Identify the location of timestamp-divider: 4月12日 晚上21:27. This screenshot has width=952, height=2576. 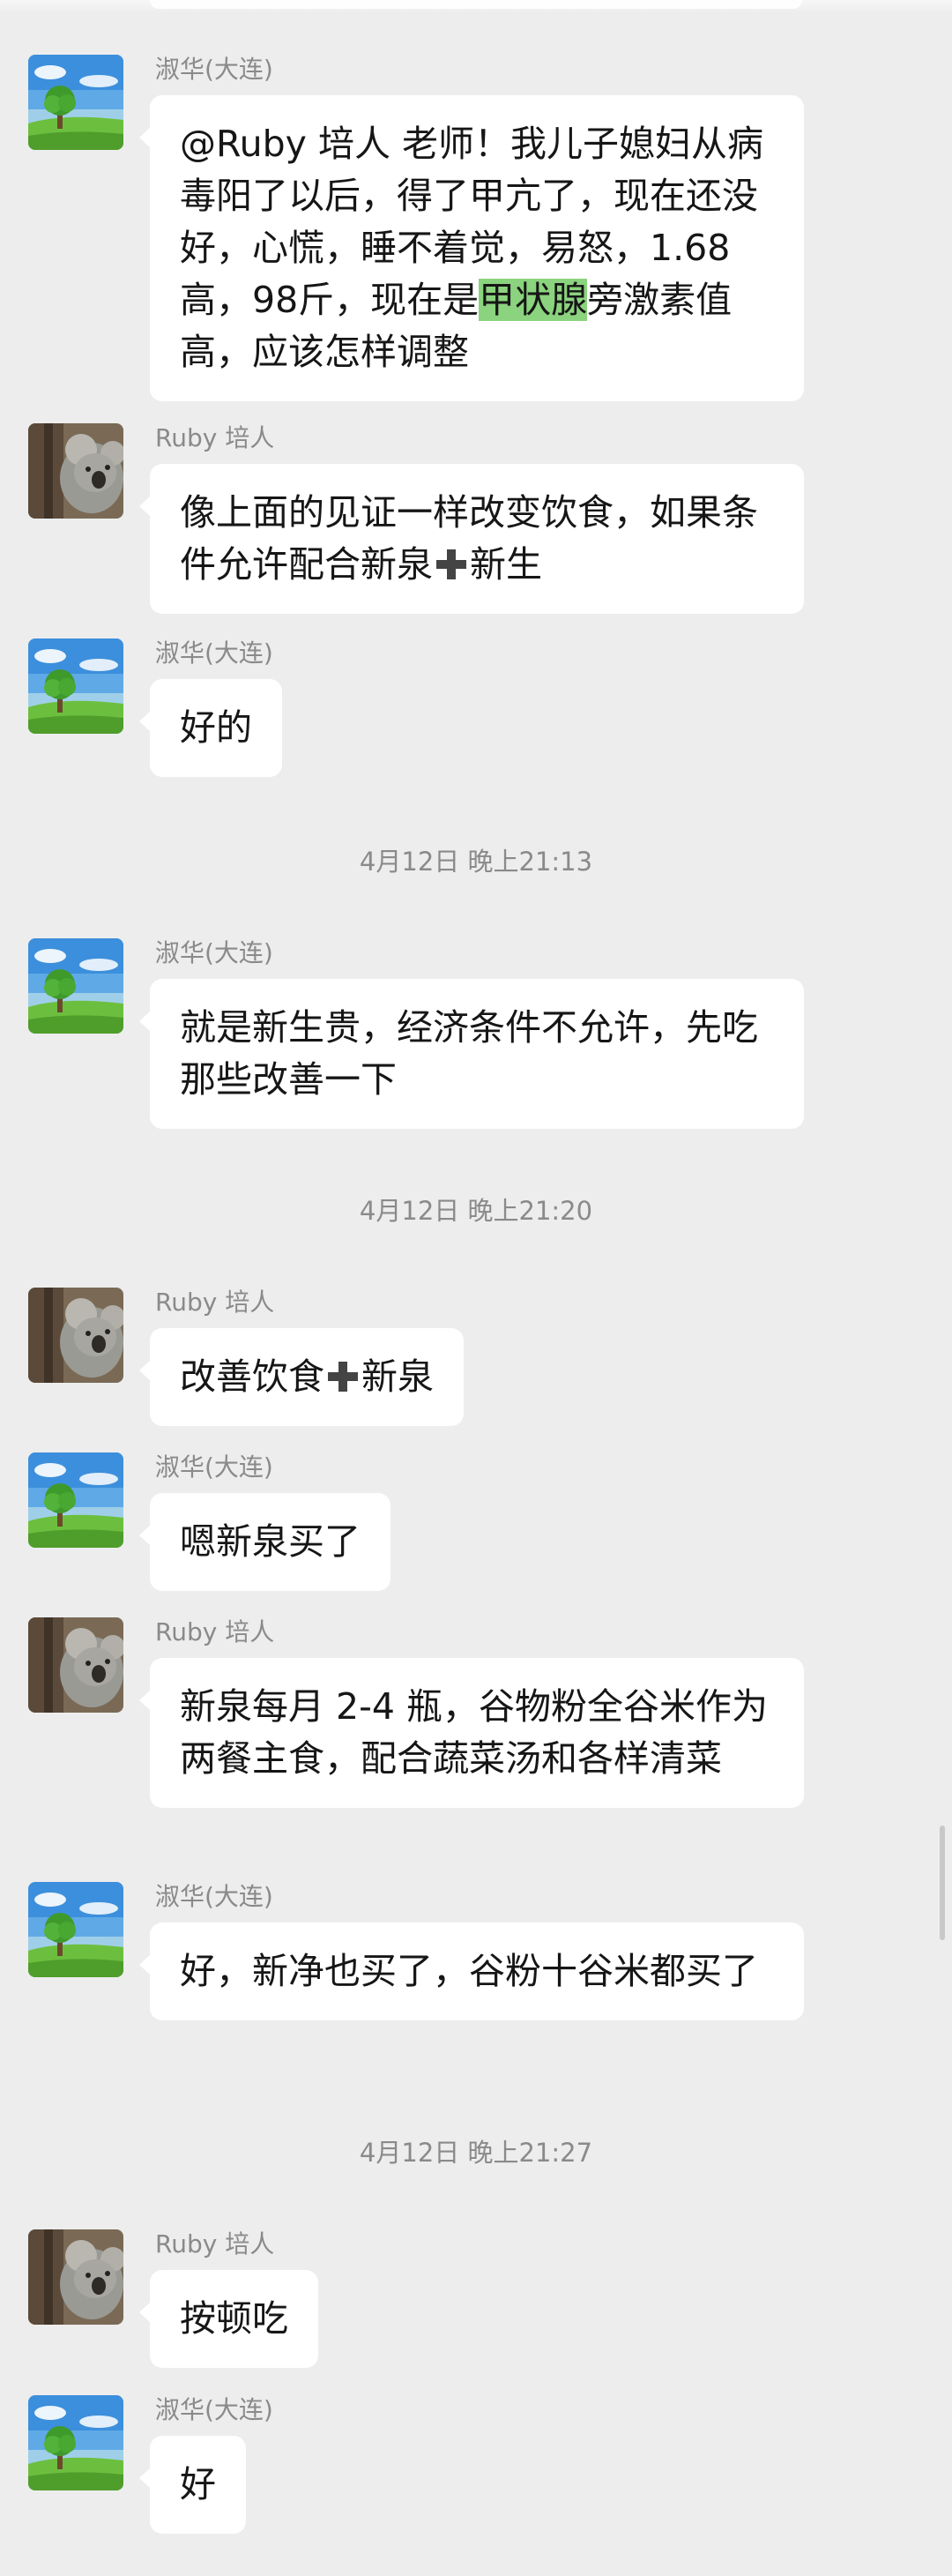
(476, 2153).